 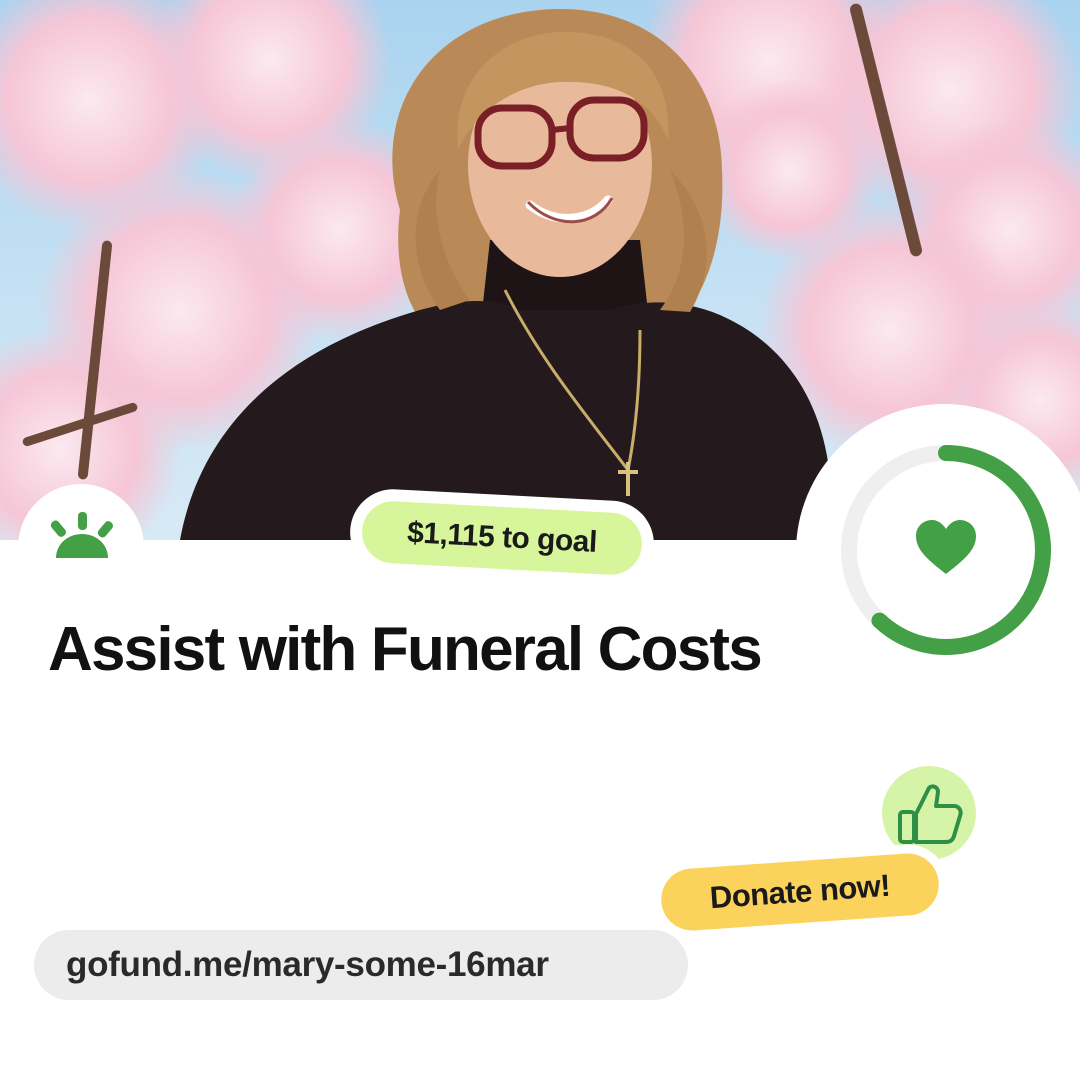 I want to click on campaign-url-text: gofund.me/mary-some-16mar, so click(x=307, y=964).